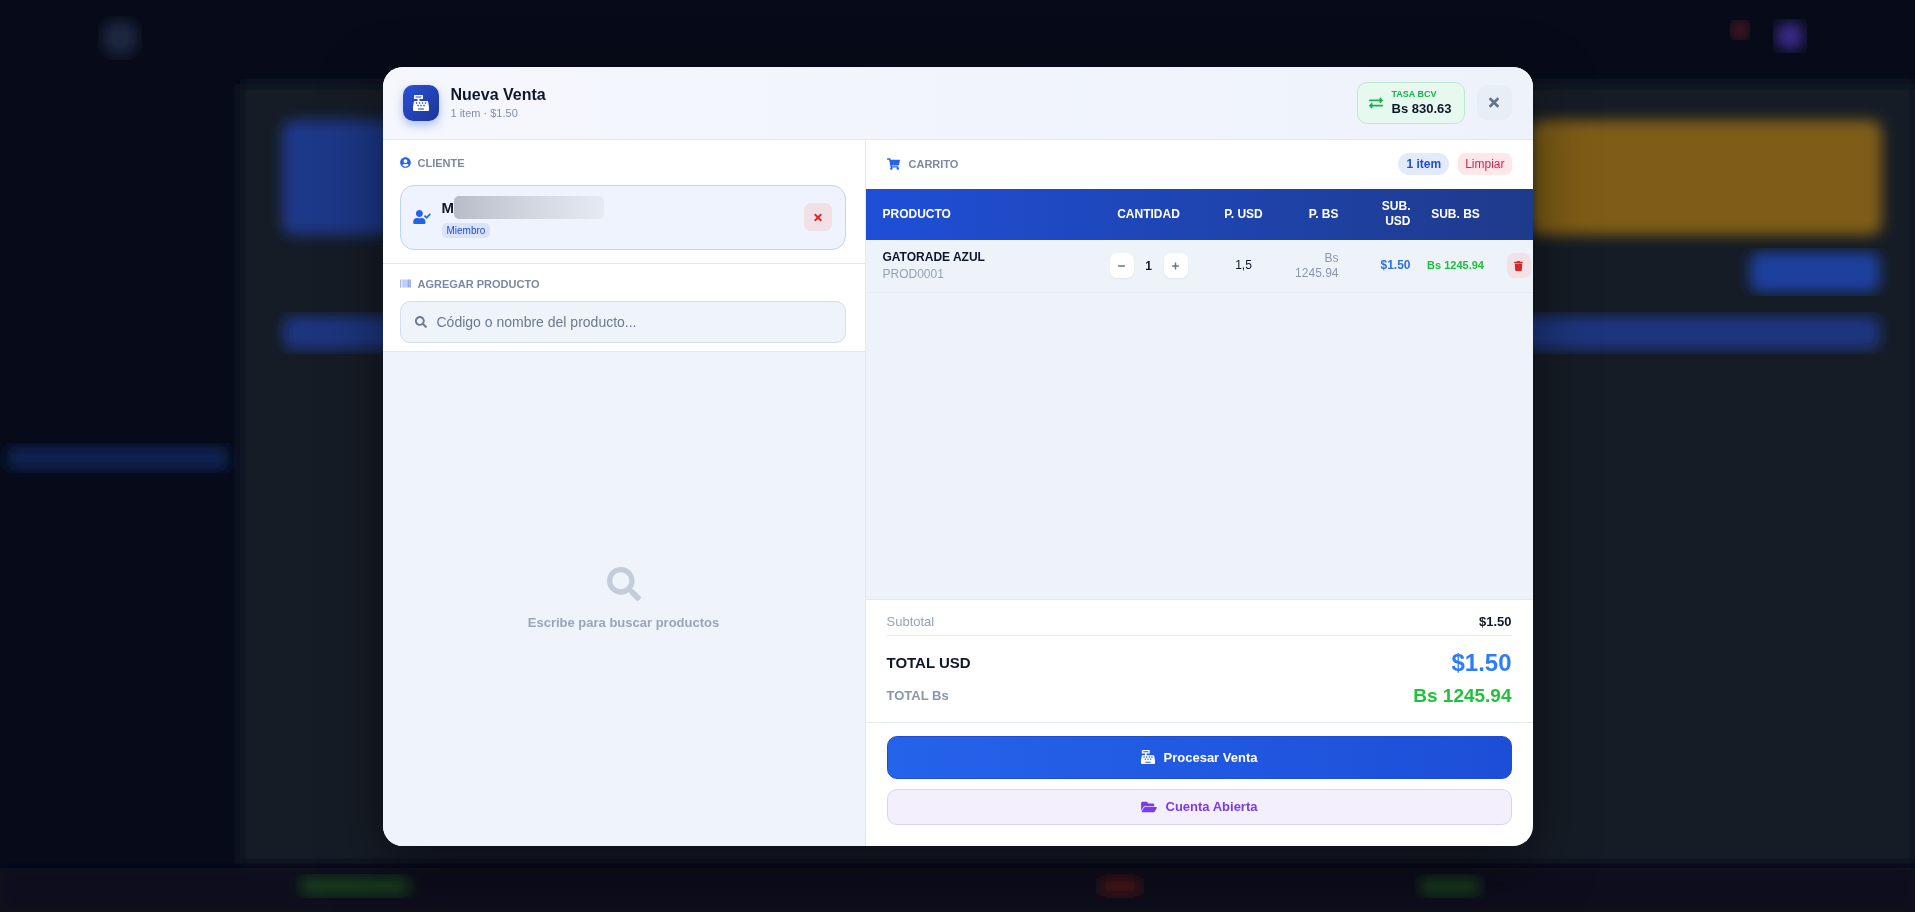  I want to click on dialog-subtitle: 1 item · $1.50, so click(484, 113).